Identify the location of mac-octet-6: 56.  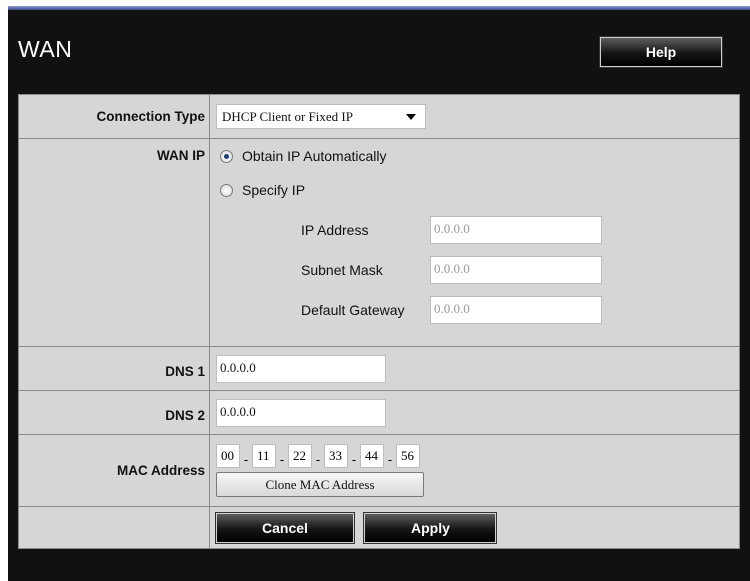
(408, 456).